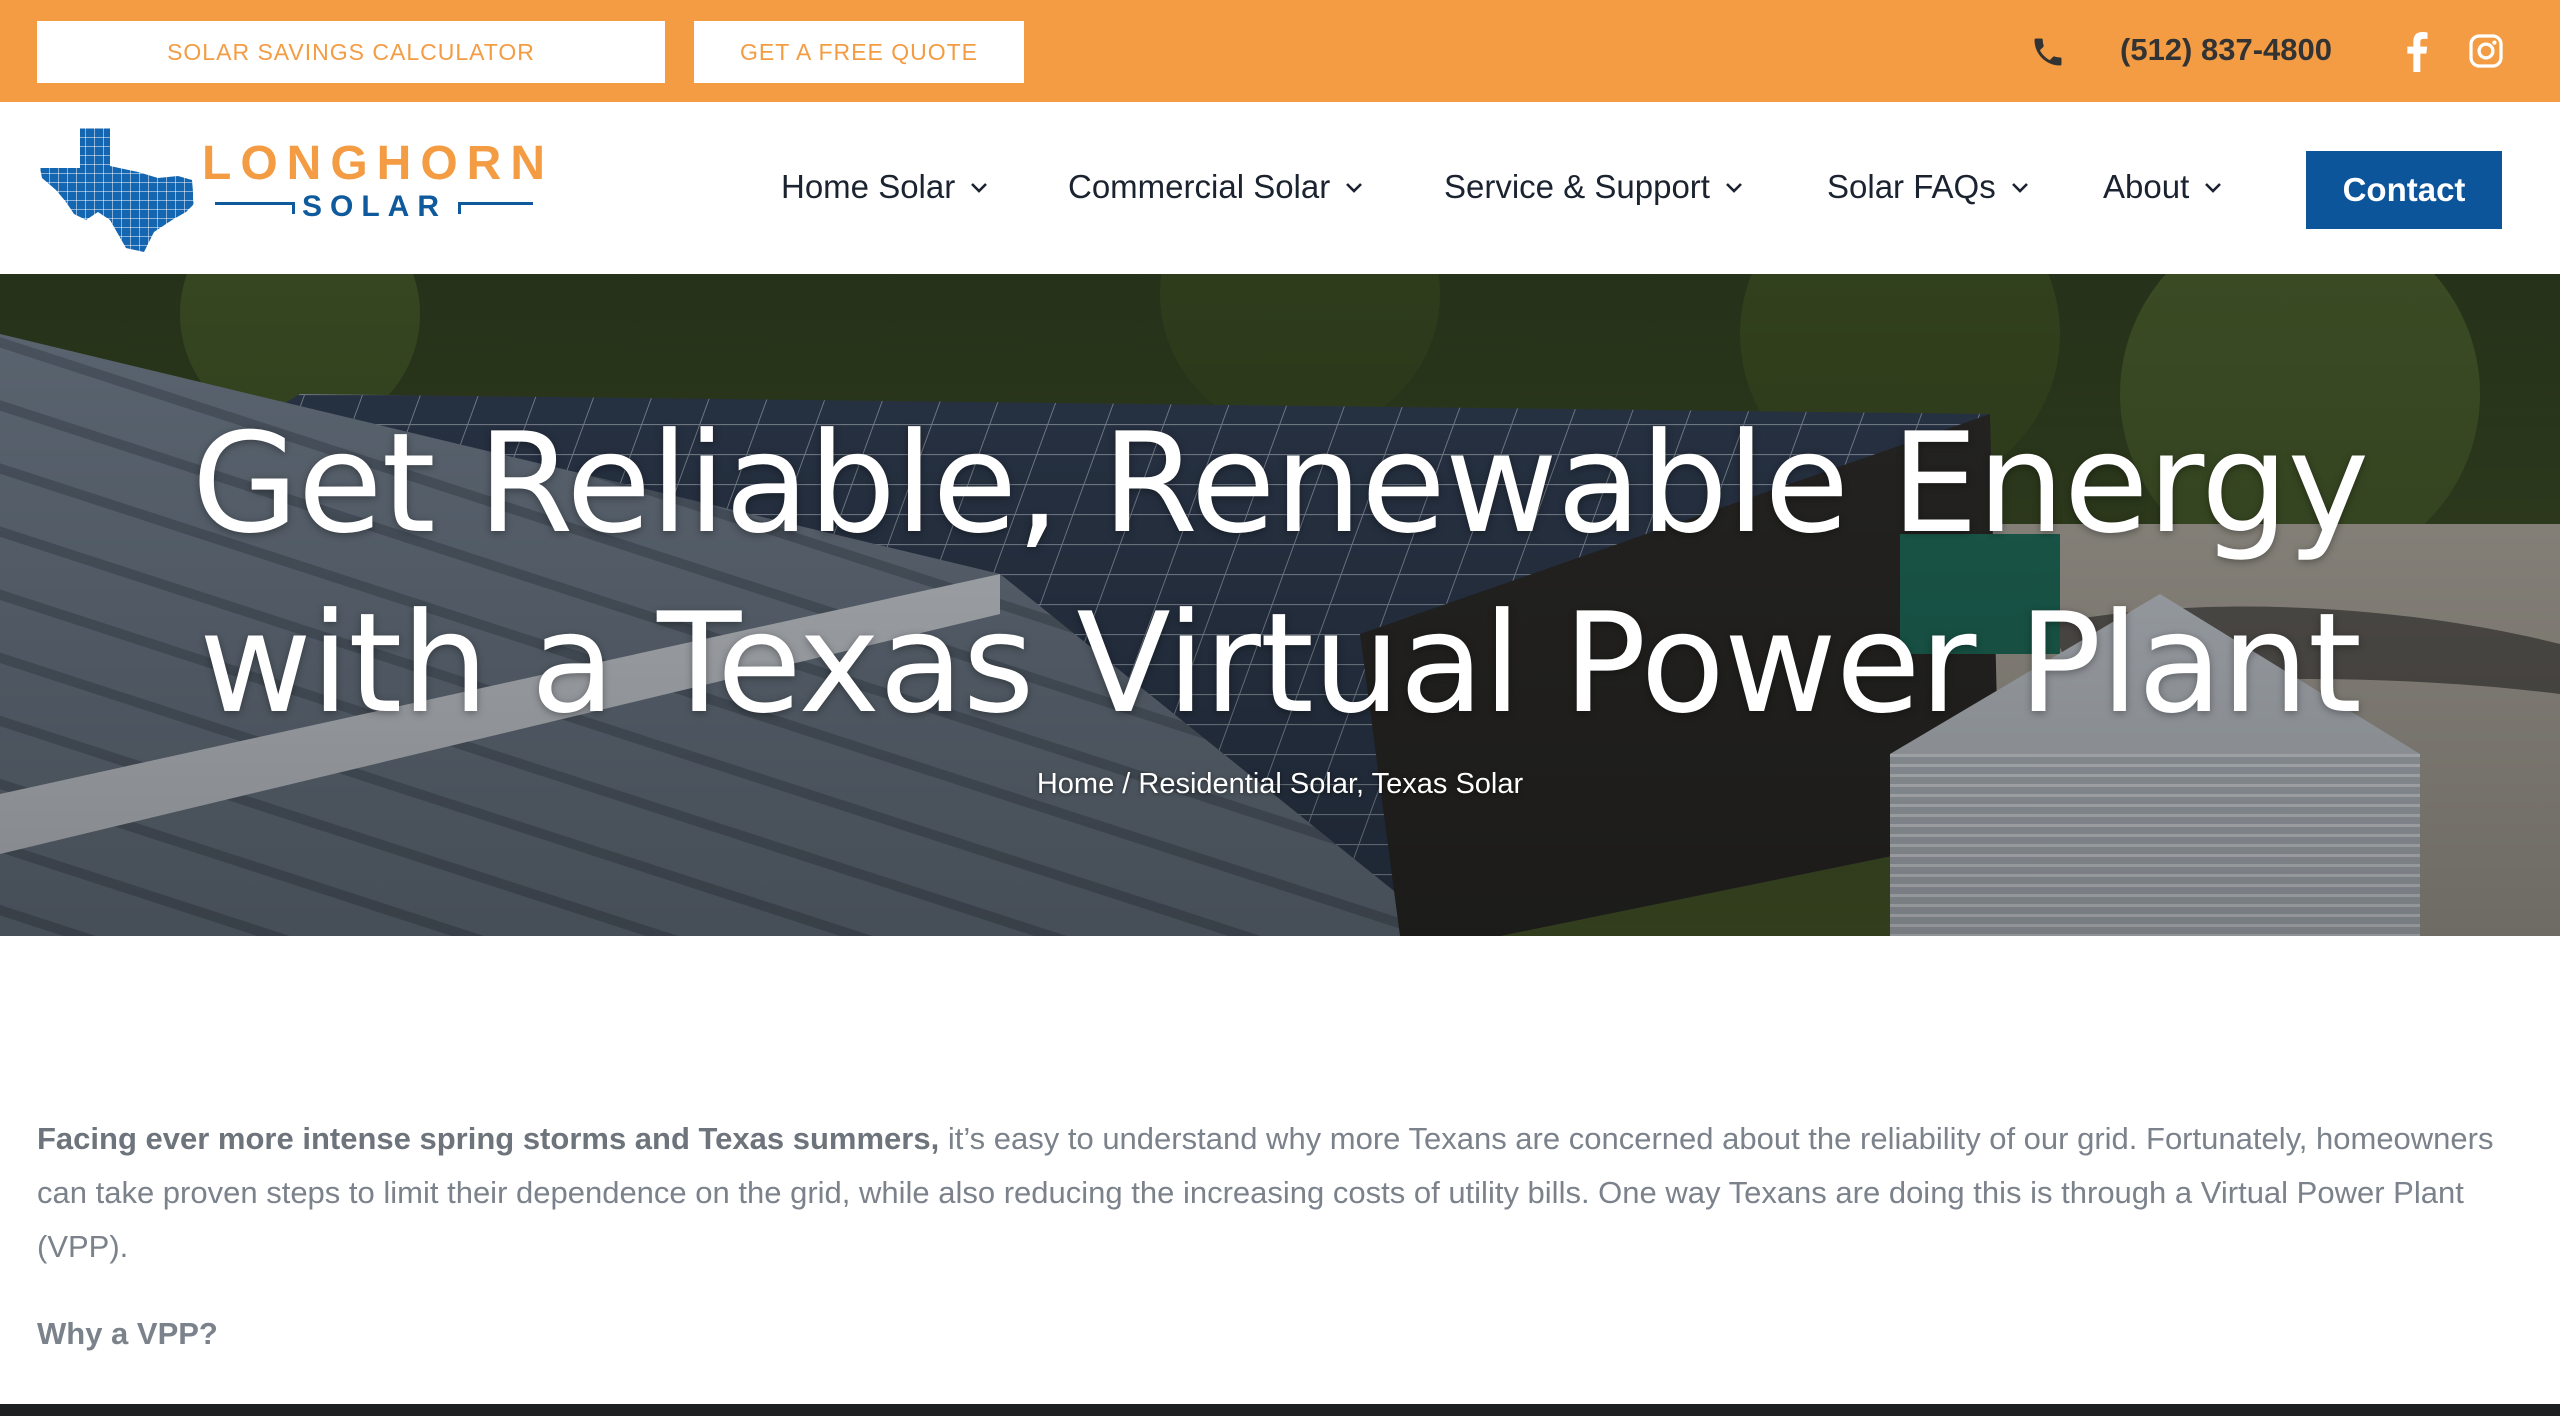 The image size is (2560, 1416). Describe the element at coordinates (495, 208) in the screenshot. I see `logo-divider-right` at that location.